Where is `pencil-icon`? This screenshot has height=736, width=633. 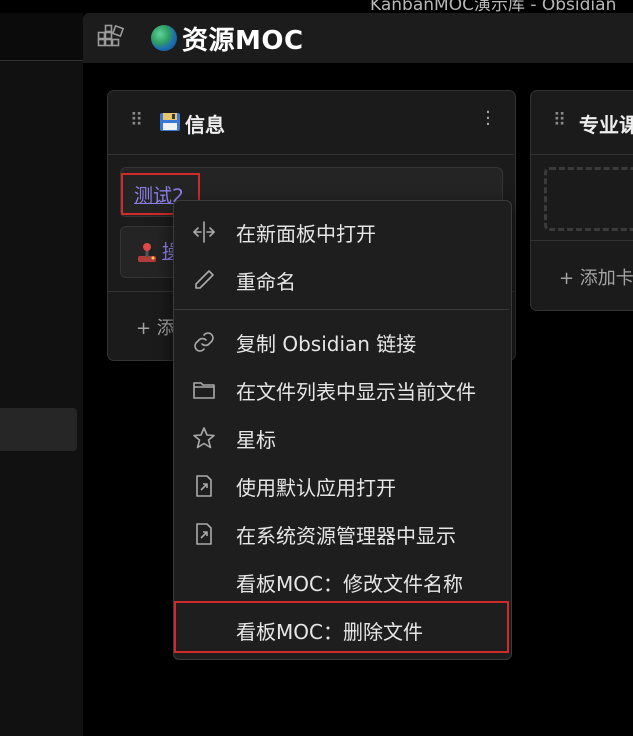
pencil-icon is located at coordinates (204, 280).